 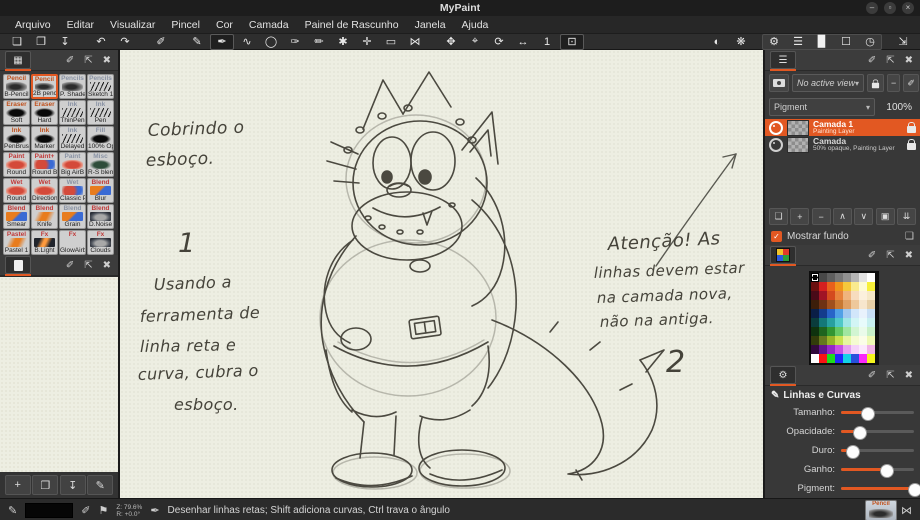 I want to click on menu-painel-de-rascunho: Painel de Rascunho, so click(x=352, y=25).